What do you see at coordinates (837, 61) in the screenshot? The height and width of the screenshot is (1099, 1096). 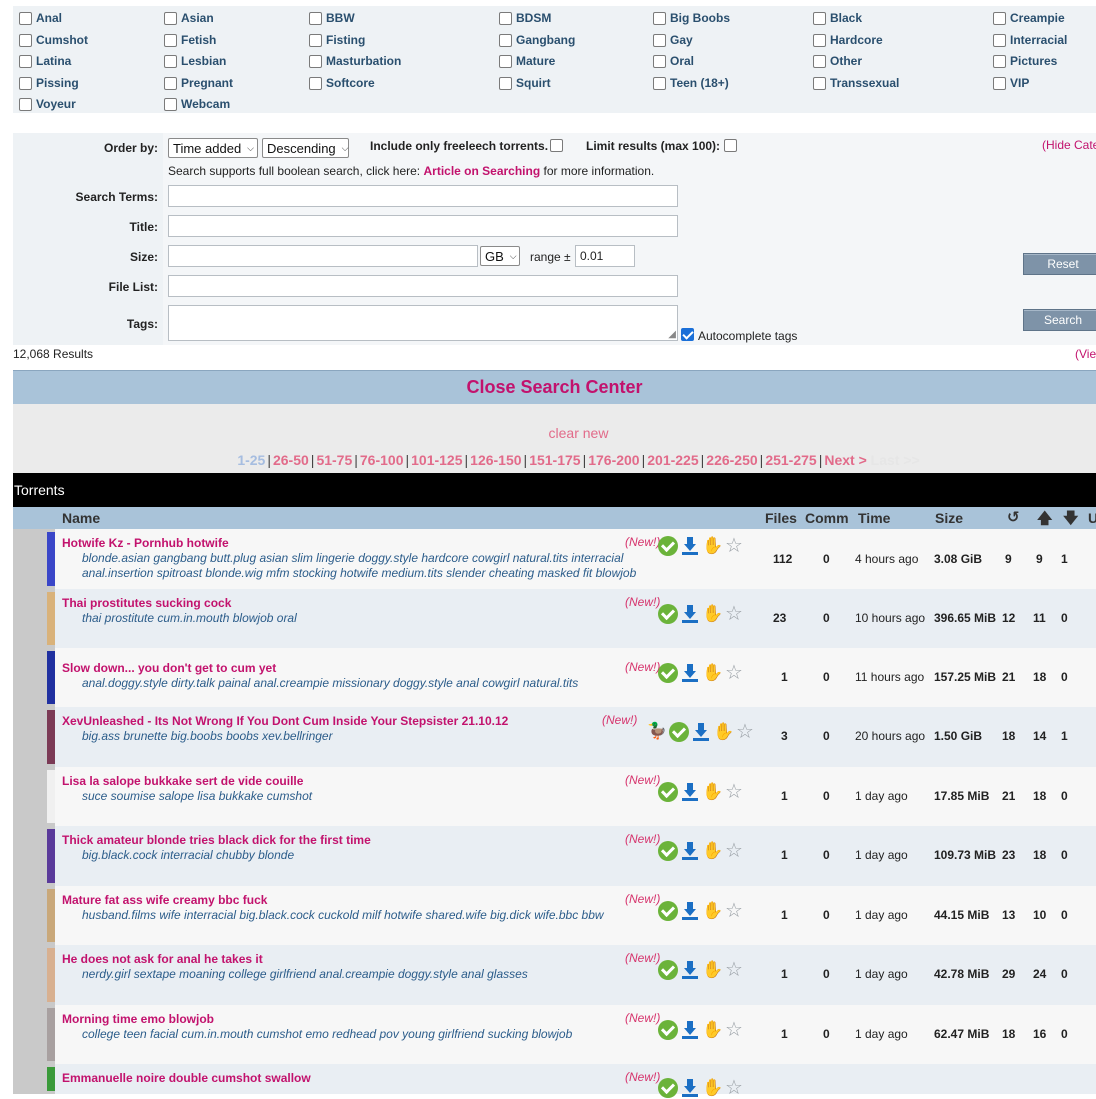 I see `category-other: Other` at bounding box center [837, 61].